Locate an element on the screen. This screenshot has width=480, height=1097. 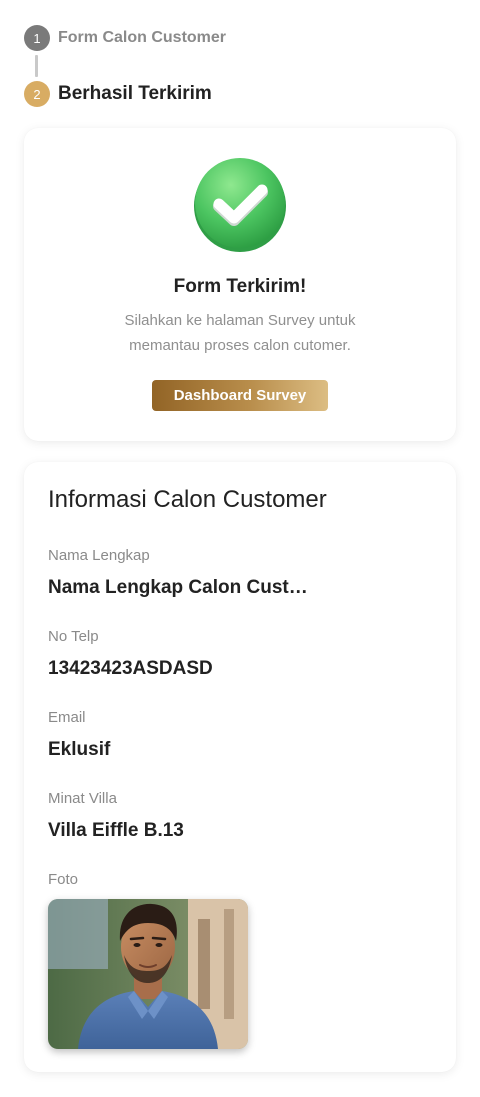
field-value: Eklusif is located at coordinates (79, 749).